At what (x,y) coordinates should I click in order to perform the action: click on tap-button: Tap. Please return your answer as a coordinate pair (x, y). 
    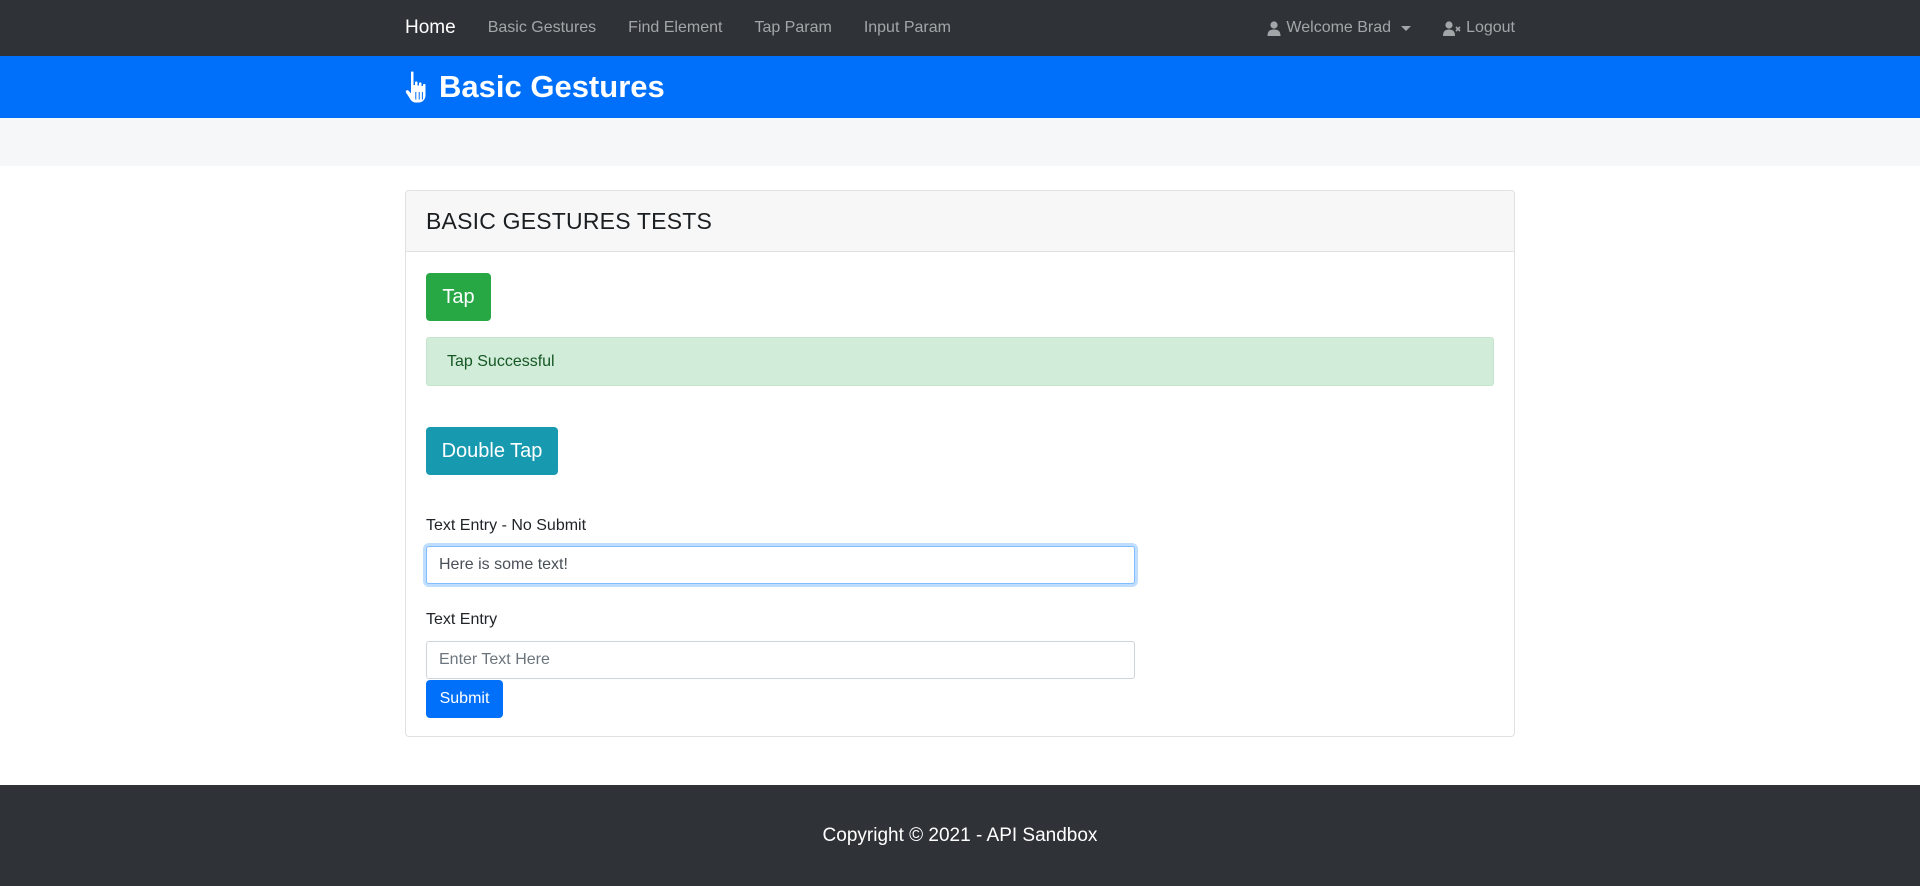
    Looking at the image, I should click on (458, 297).